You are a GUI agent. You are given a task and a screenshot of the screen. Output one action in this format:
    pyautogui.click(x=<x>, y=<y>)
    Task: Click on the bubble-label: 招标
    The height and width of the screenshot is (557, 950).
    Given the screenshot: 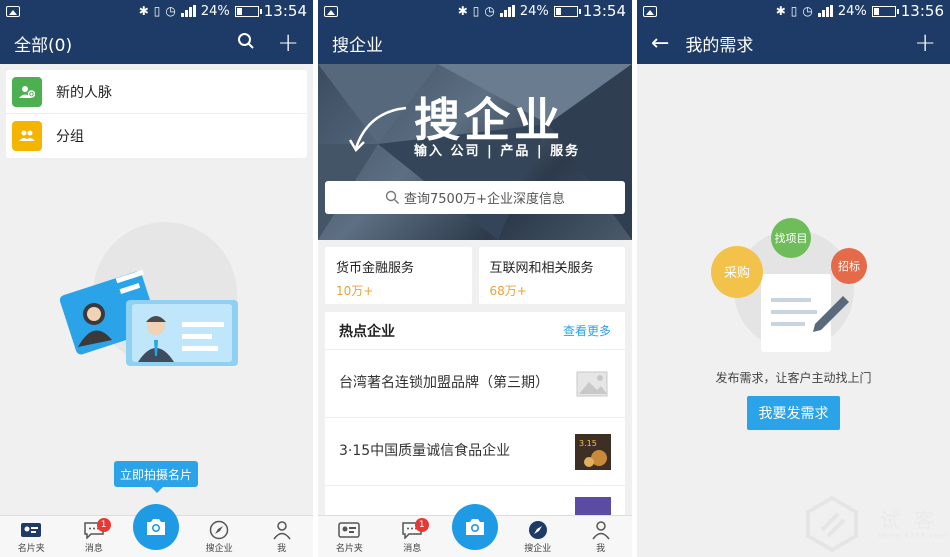 What is the action you would take?
    pyautogui.click(x=849, y=266)
    